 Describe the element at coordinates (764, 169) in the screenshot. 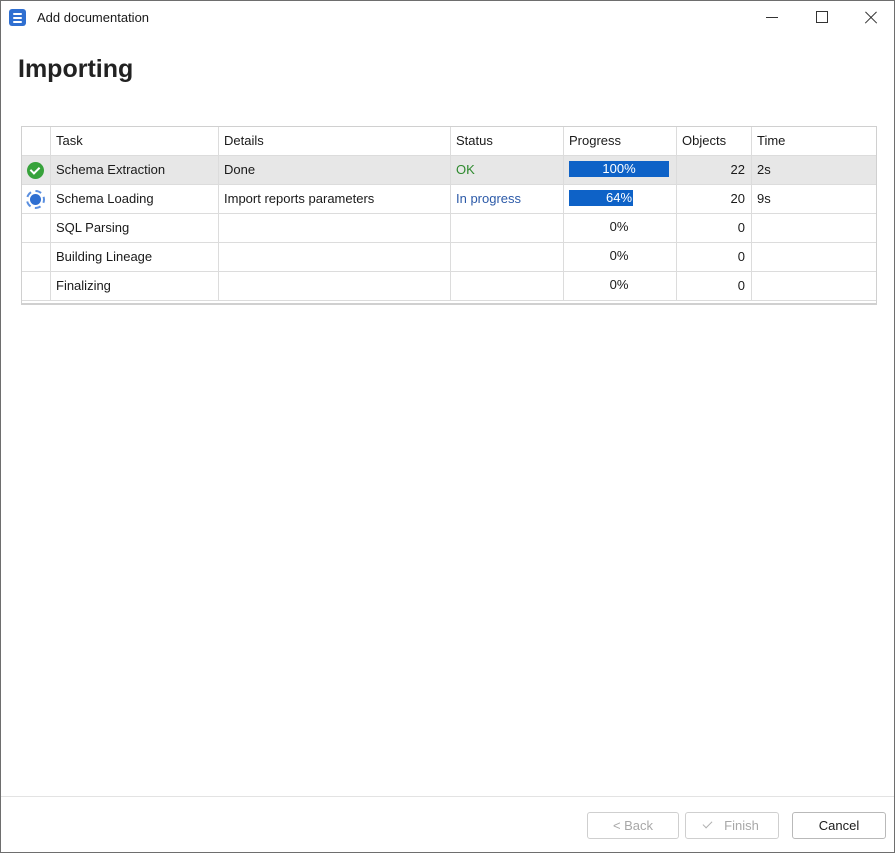

I see `time-cell: 2s` at that location.